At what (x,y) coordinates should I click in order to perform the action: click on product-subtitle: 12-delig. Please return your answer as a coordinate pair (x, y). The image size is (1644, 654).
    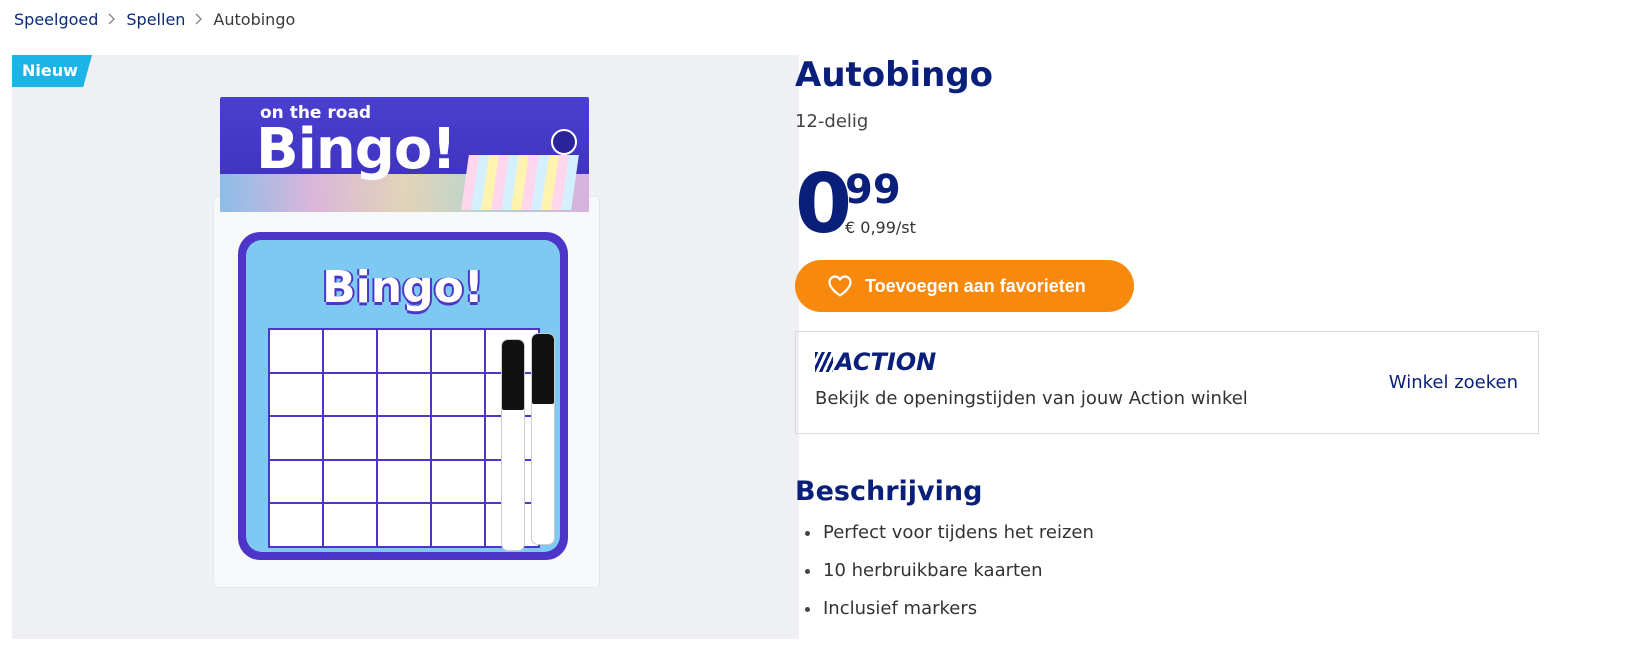
    Looking at the image, I should click on (832, 121).